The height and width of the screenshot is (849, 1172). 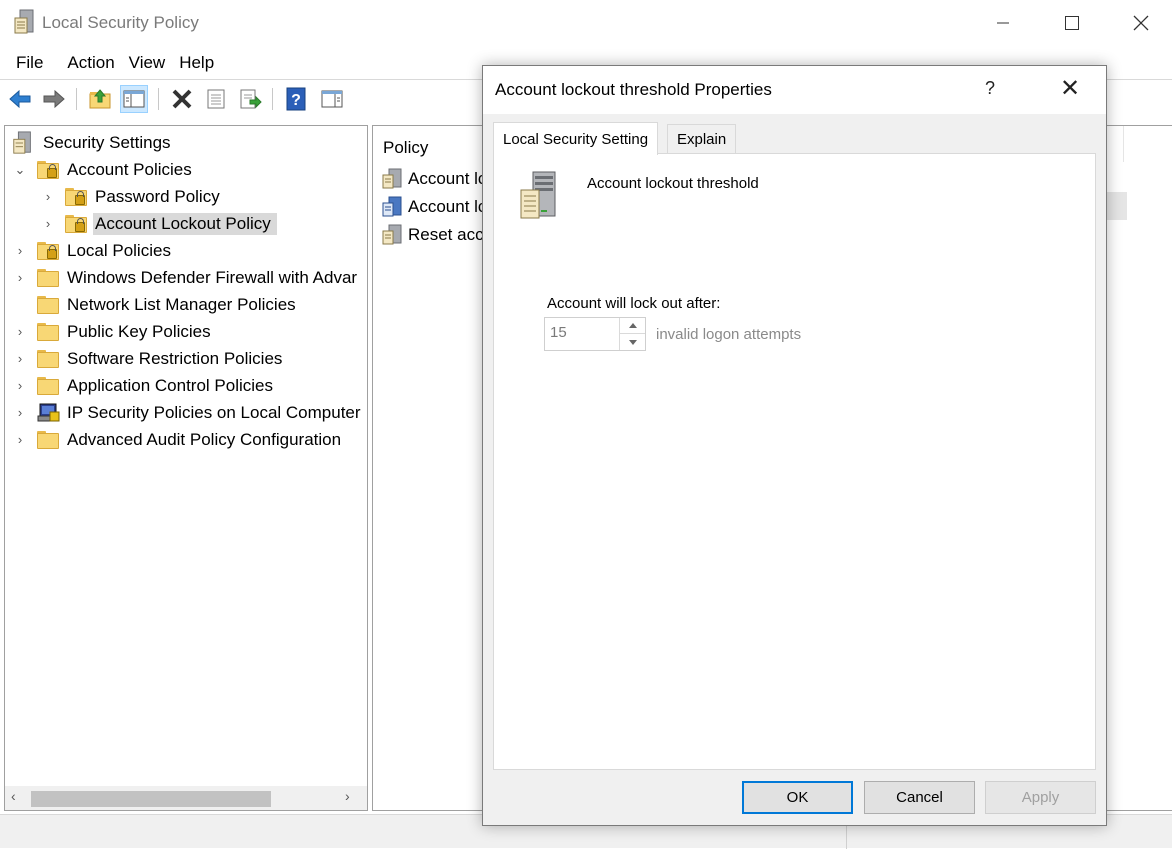 I want to click on tree-item-account-lockout-policy: › Account Lockout Policy, so click(x=159, y=223).